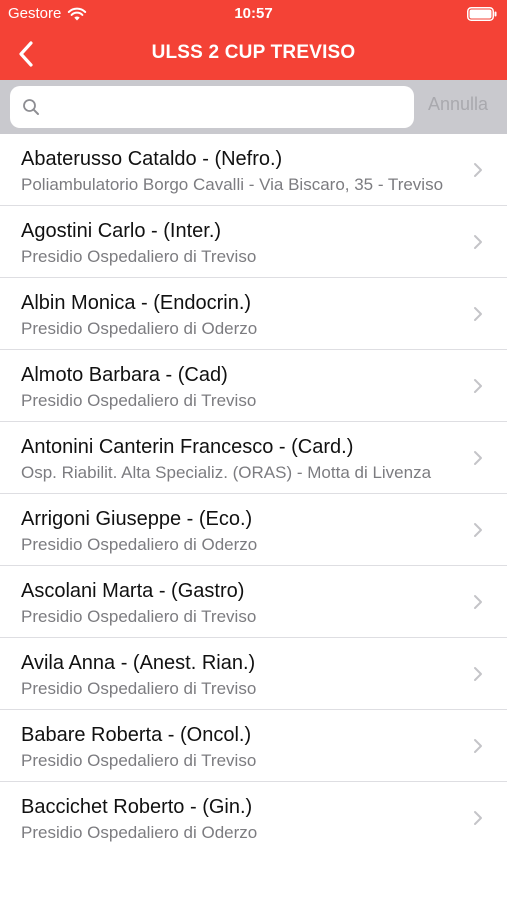  What do you see at coordinates (187, 447) in the screenshot?
I see `doctor-name: Antonini Canterin Francesco - (Card.)` at bounding box center [187, 447].